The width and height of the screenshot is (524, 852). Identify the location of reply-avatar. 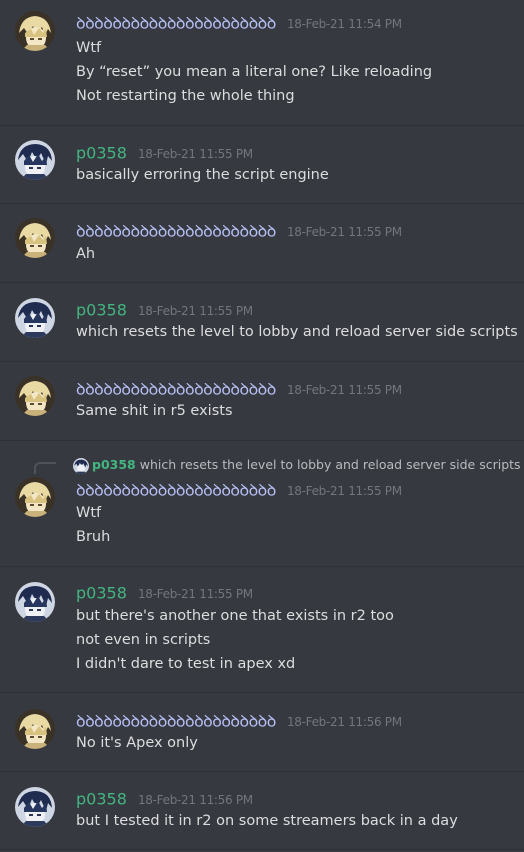
(81, 465).